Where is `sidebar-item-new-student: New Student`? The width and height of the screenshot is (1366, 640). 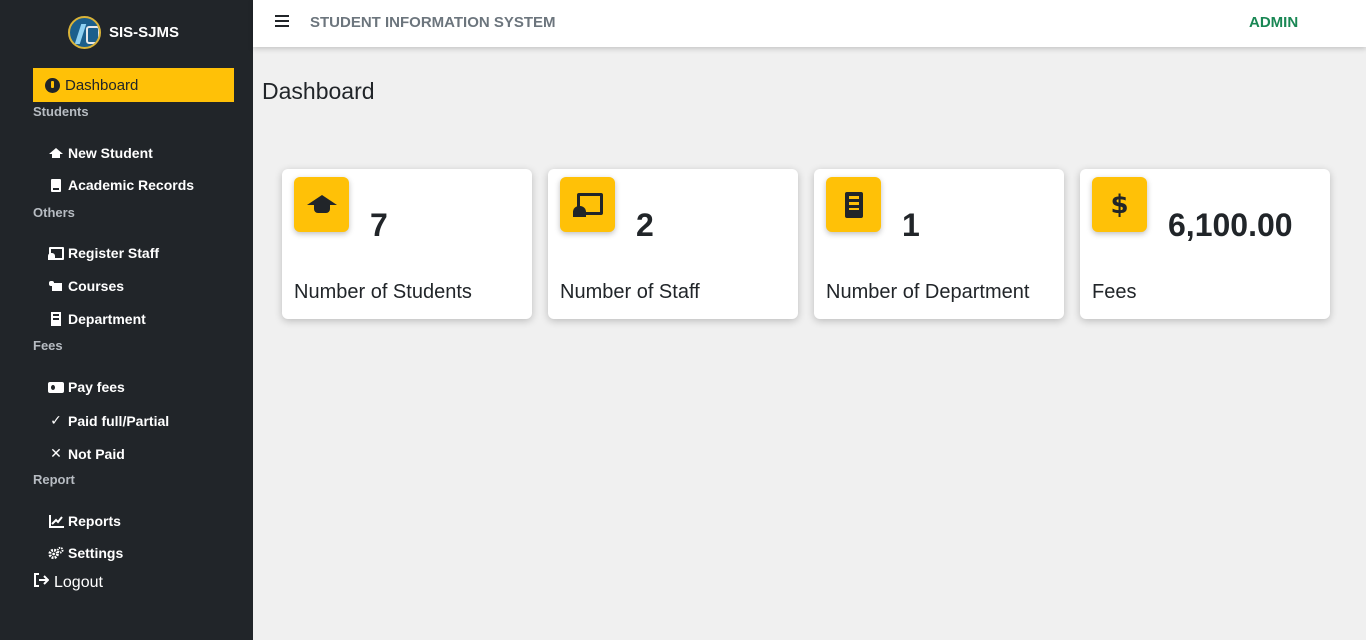
sidebar-item-new-student: New Student is located at coordinates (100, 153).